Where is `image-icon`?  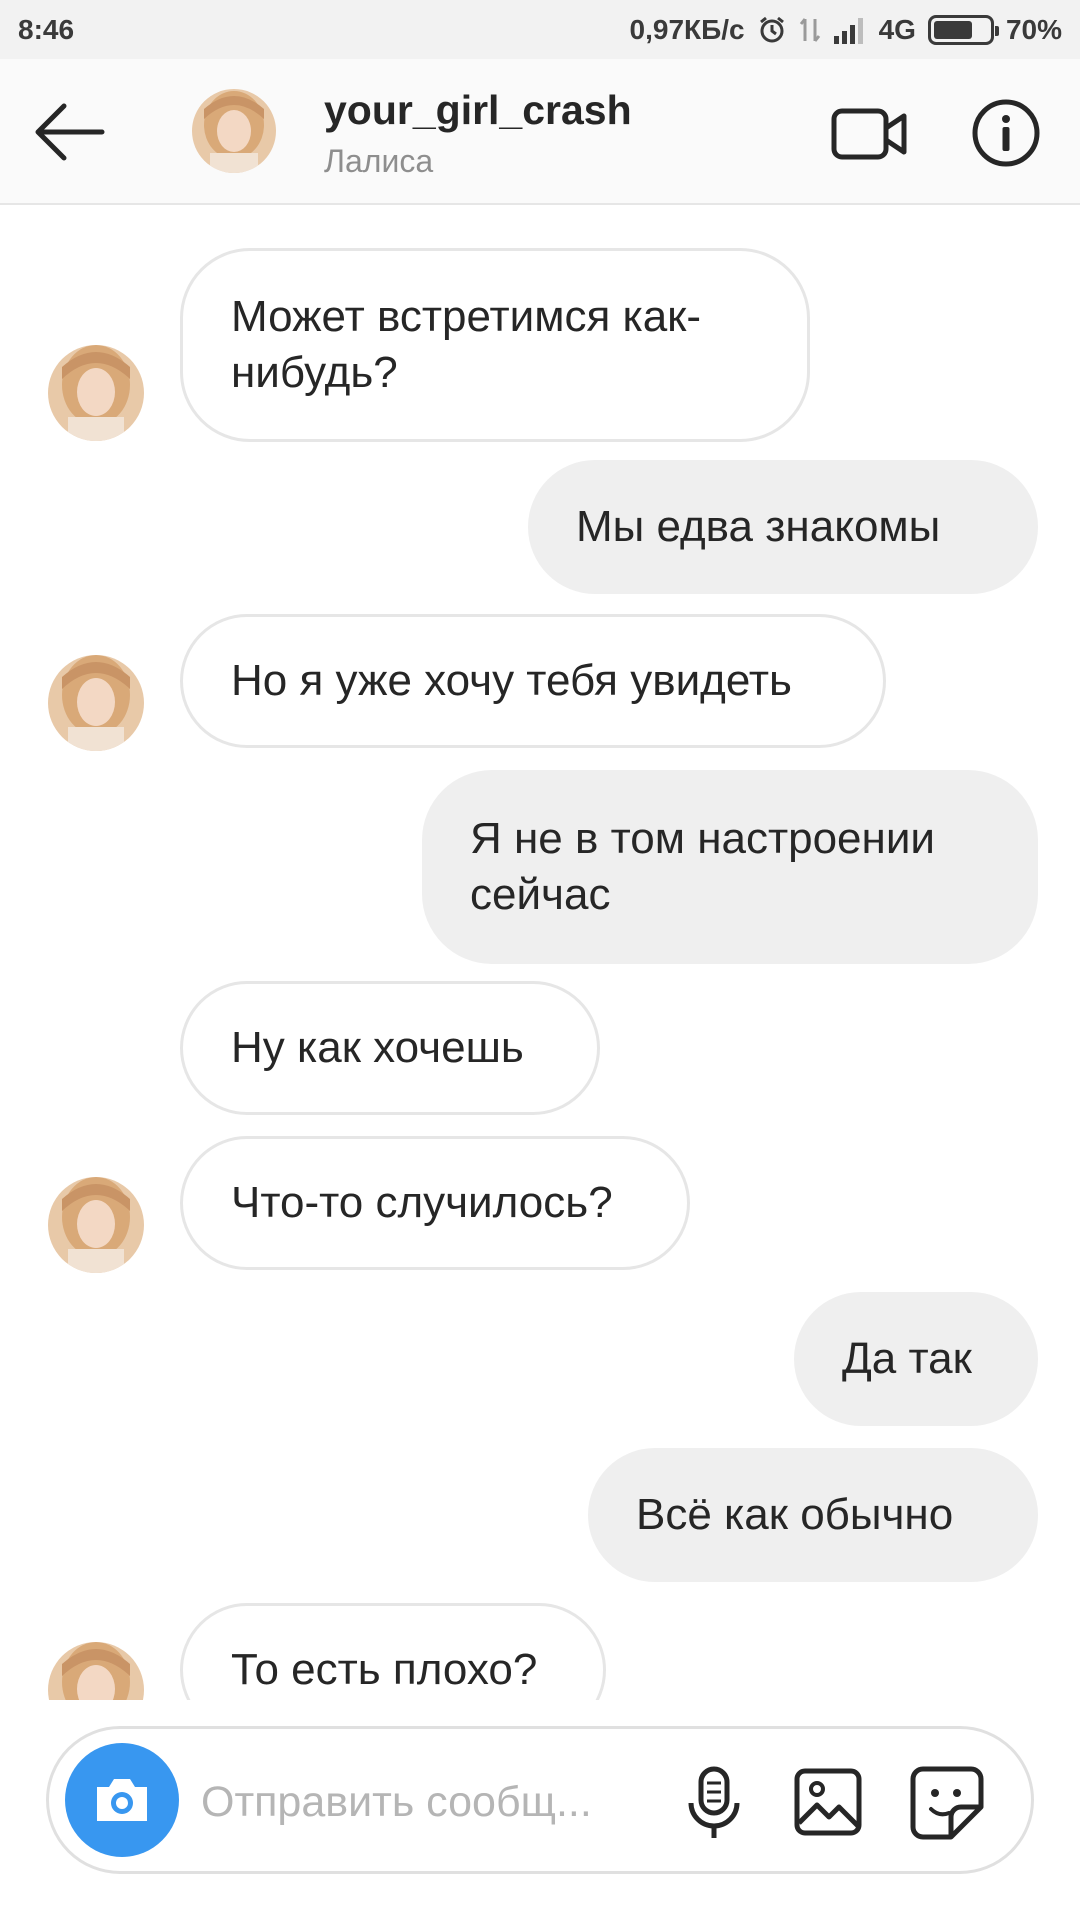
image-icon is located at coordinates (828, 1802).